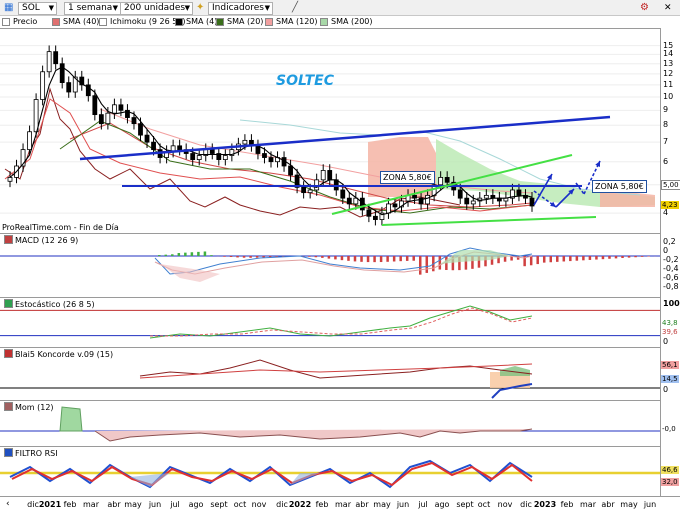  I want to click on price-tick: 10, so click(668, 96).